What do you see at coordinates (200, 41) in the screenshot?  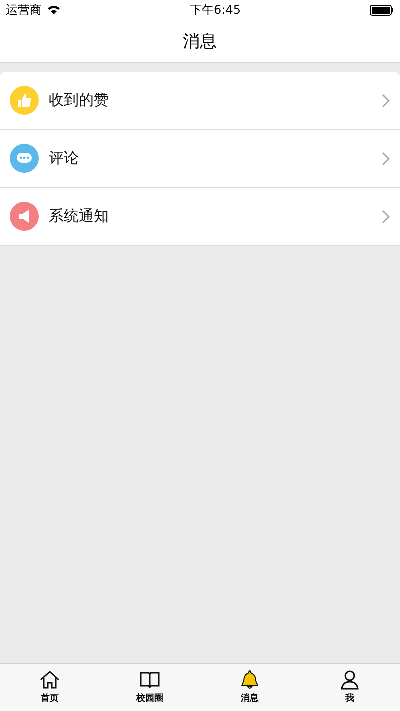 I see `page-title: 消息` at bounding box center [200, 41].